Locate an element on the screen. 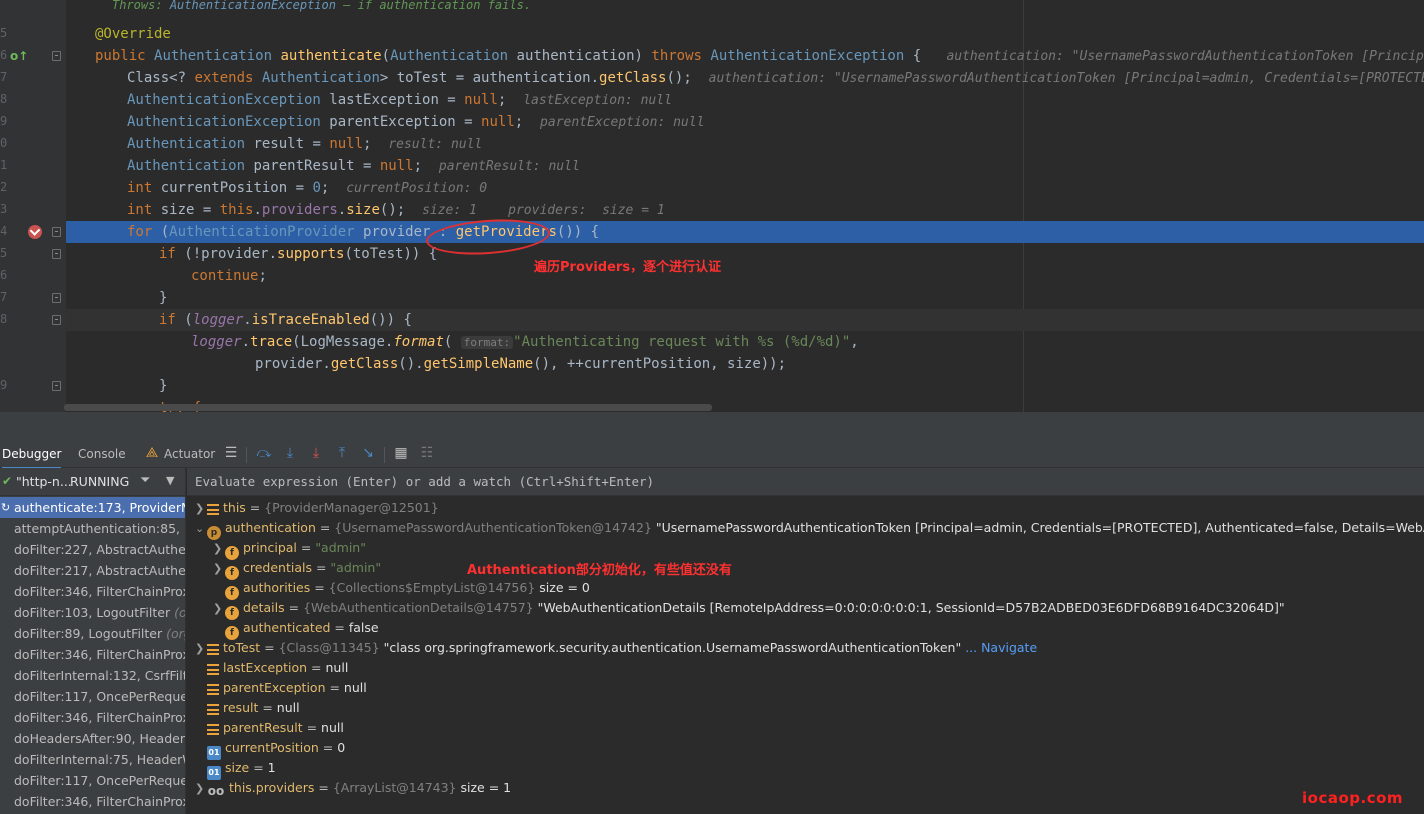  breakpoint-icon is located at coordinates (35, 232).